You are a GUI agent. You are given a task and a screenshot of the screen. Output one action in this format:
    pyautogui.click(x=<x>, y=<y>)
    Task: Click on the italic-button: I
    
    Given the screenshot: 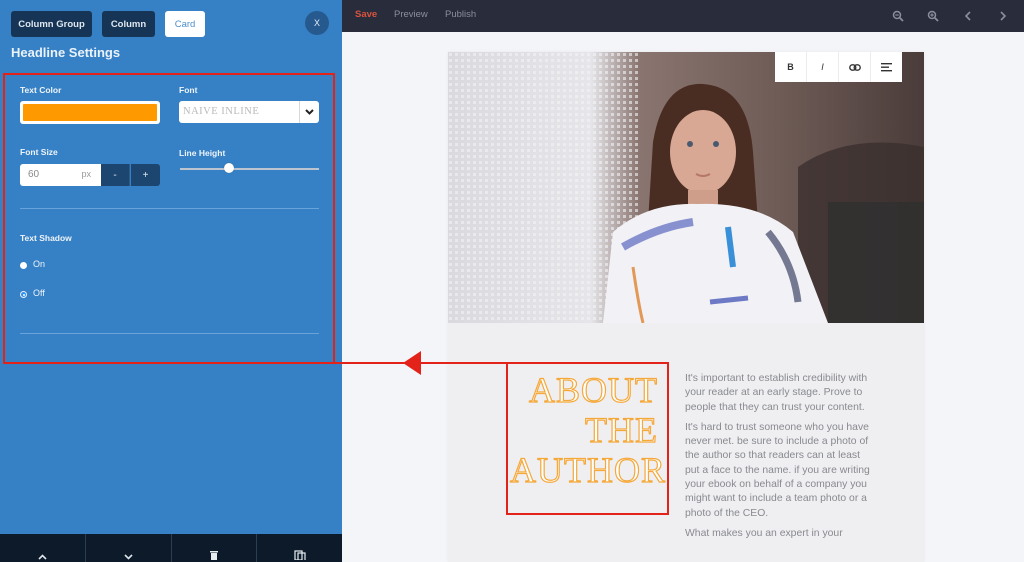 What is the action you would take?
    pyautogui.click(x=823, y=67)
    